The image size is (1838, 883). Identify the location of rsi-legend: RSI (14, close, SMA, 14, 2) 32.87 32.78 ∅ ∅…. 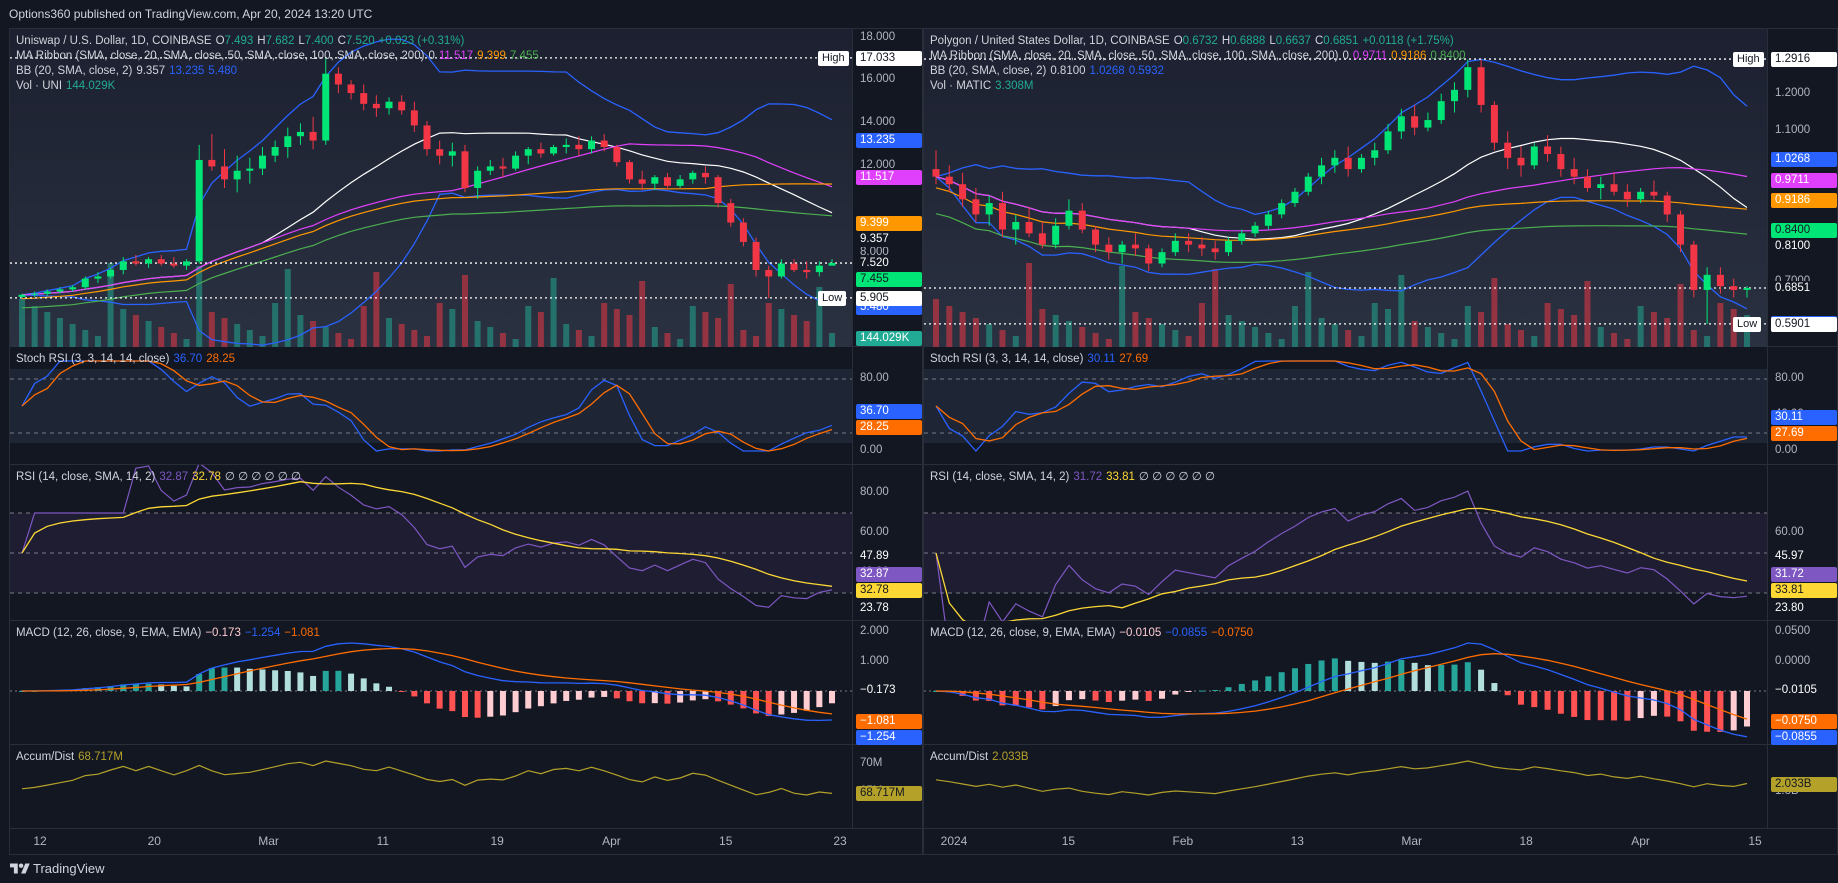
(158, 477).